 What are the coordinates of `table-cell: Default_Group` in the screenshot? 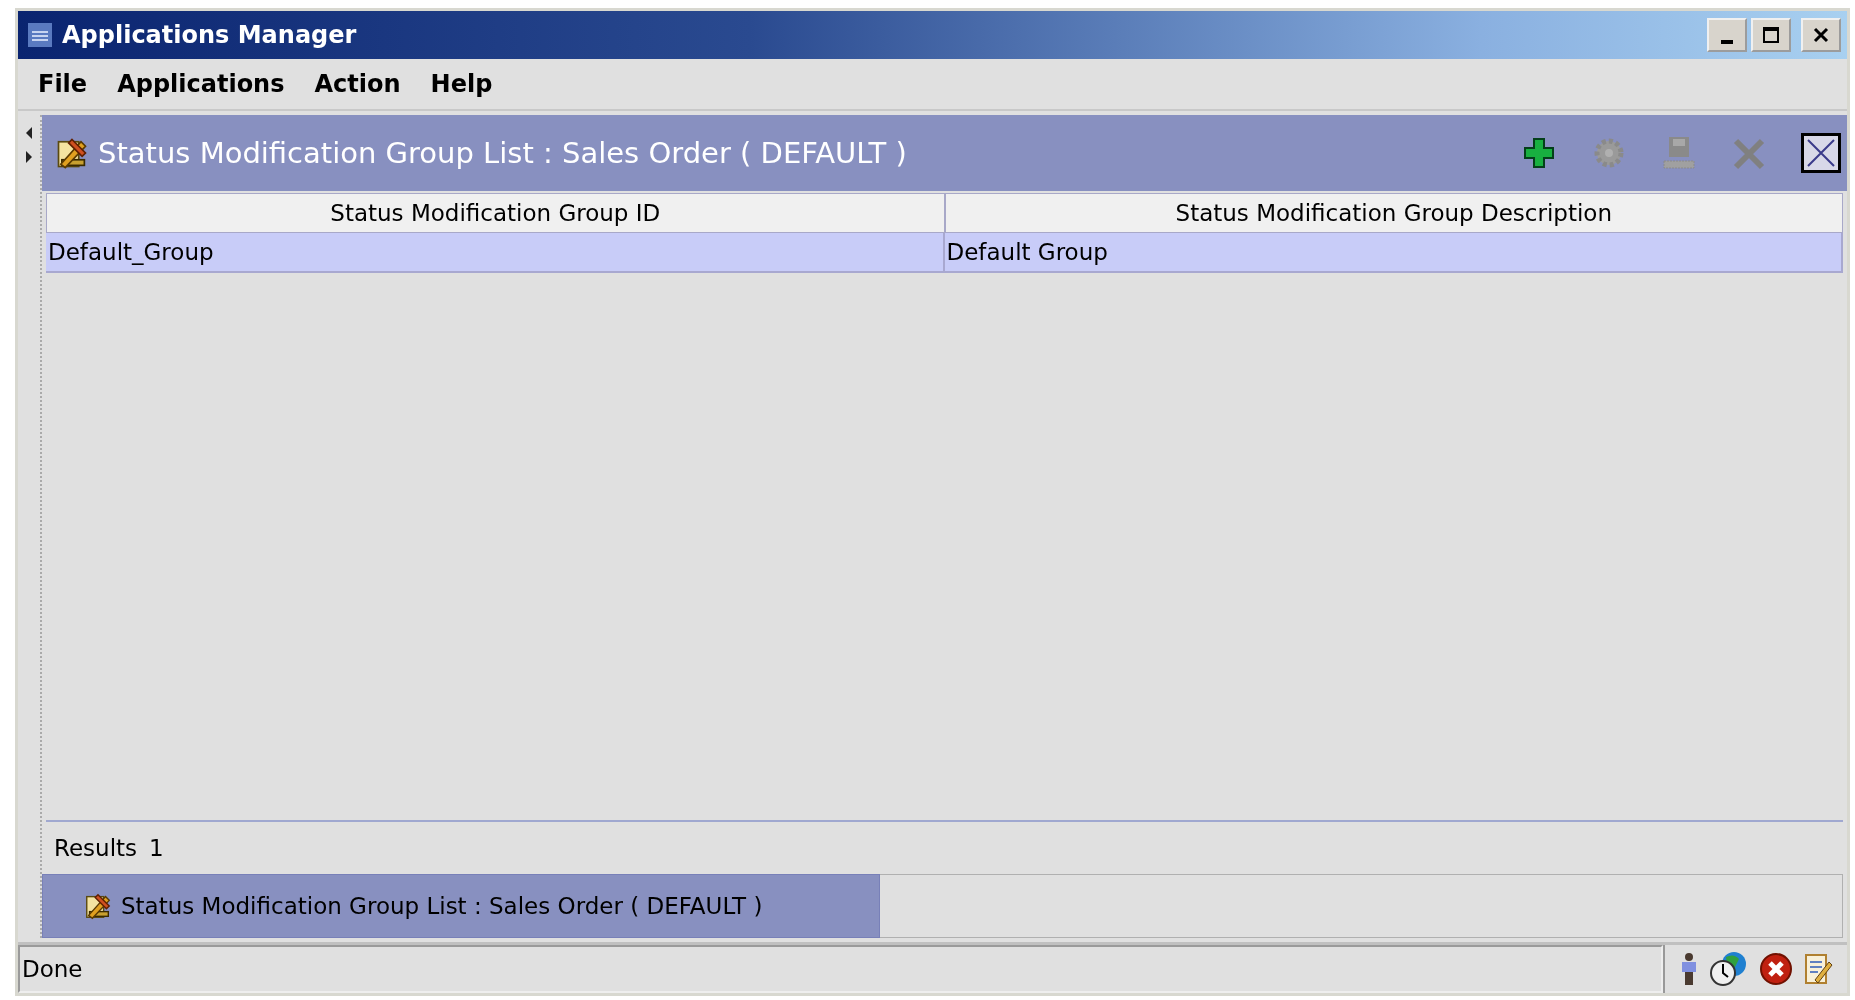 It's located at (495, 252).